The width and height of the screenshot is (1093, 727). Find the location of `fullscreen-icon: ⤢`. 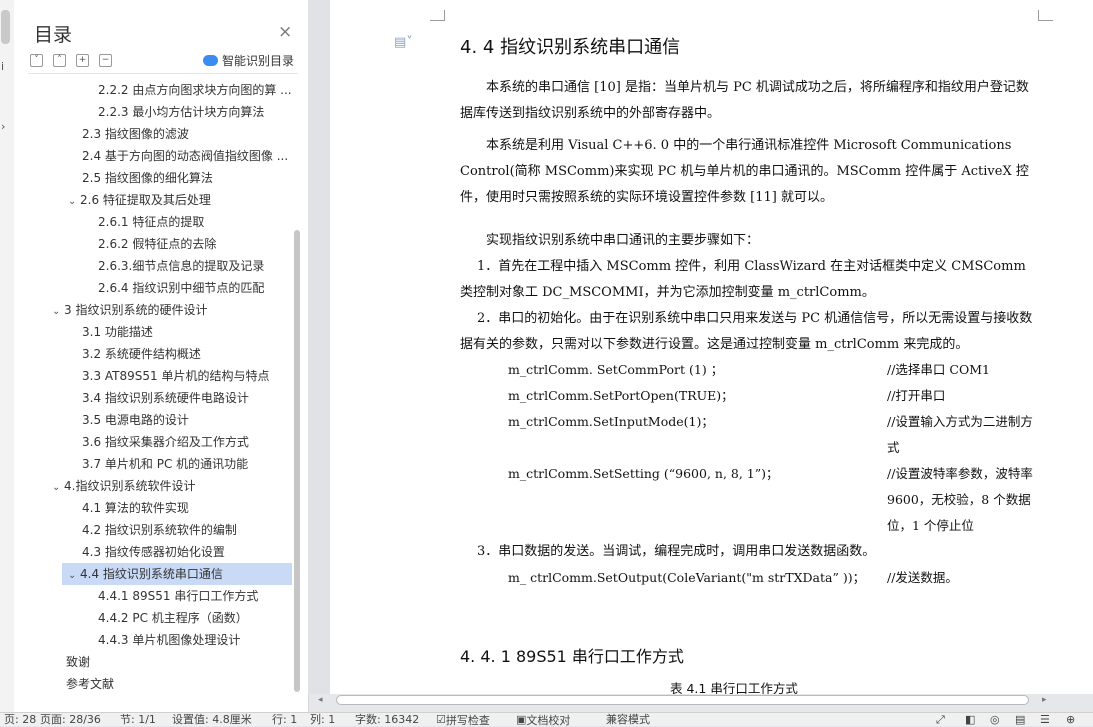

fullscreen-icon: ⤢ is located at coordinates (940, 720).